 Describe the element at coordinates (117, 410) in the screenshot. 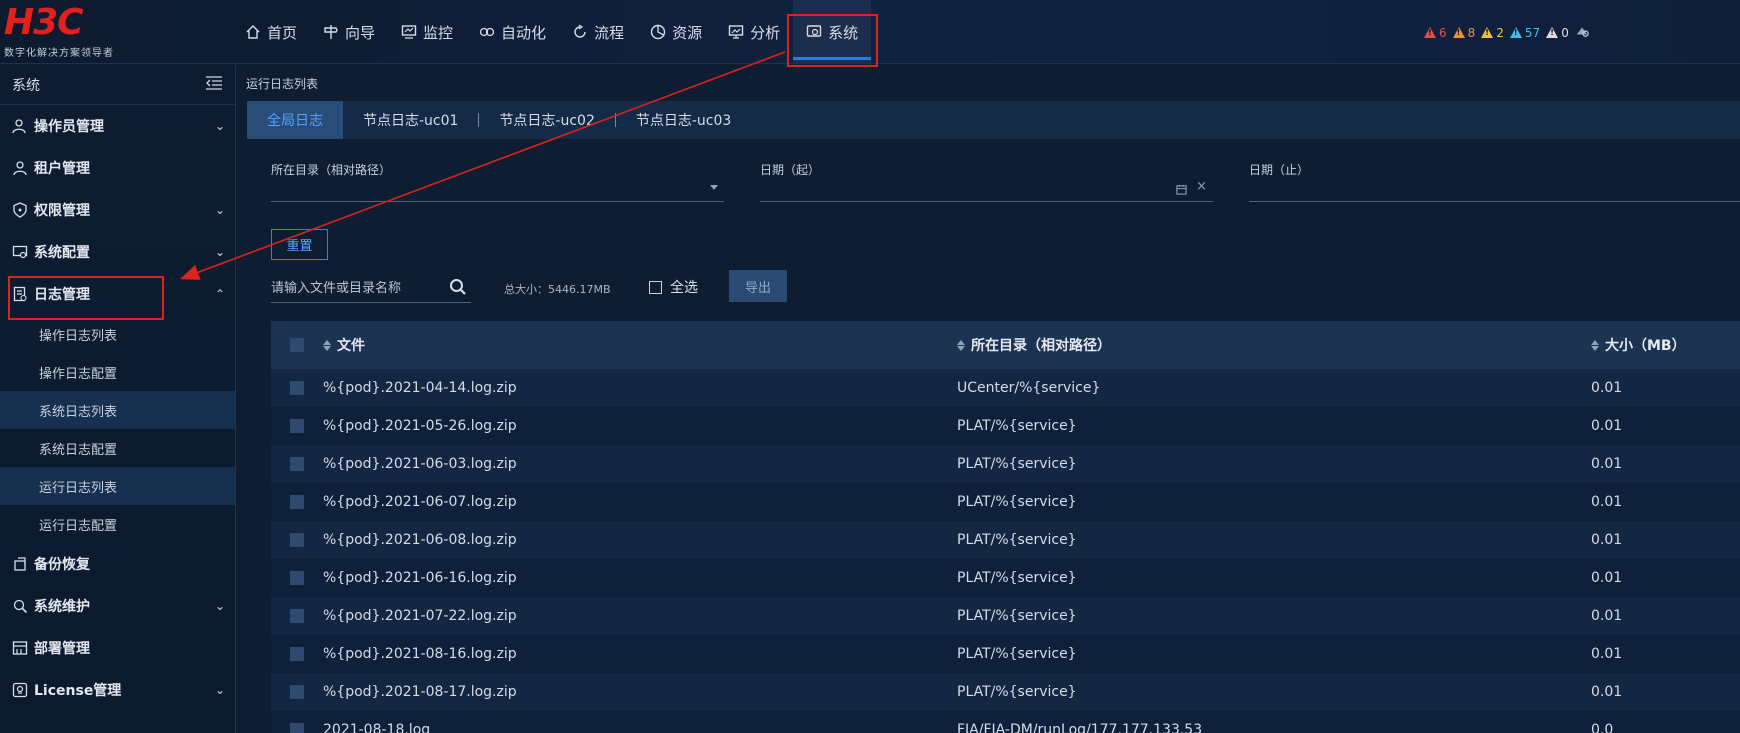

I see `sidebar-subitem-system-log-list: 系统日志列表` at that location.